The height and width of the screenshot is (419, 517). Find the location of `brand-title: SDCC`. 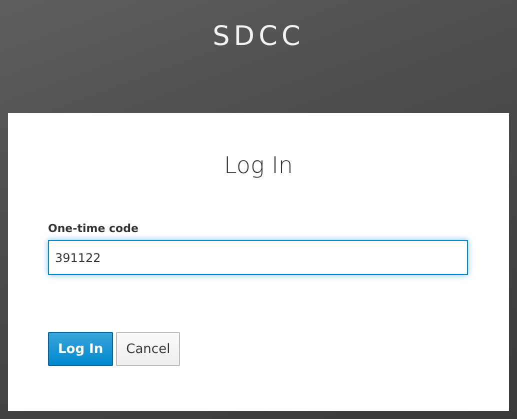

brand-title: SDCC is located at coordinates (258, 37).